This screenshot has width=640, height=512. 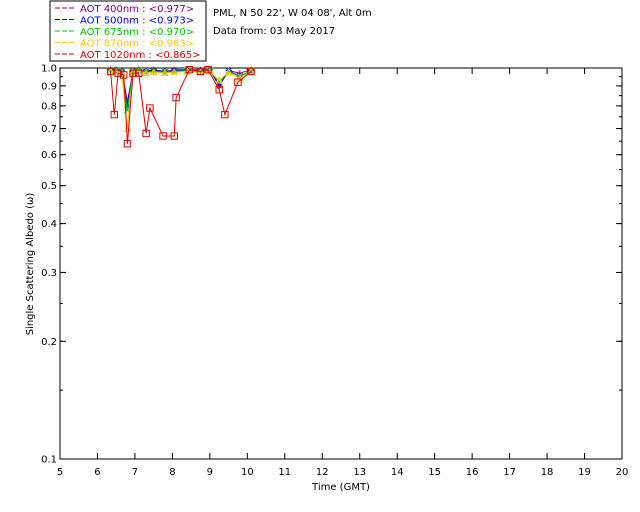 I want to click on x-tick-label: 15, so click(x=434, y=472).